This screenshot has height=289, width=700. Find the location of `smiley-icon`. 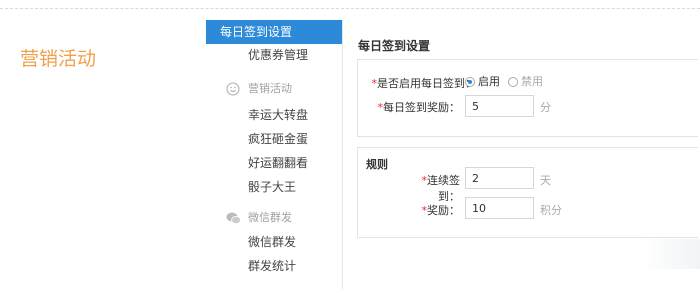

smiley-icon is located at coordinates (233, 92).